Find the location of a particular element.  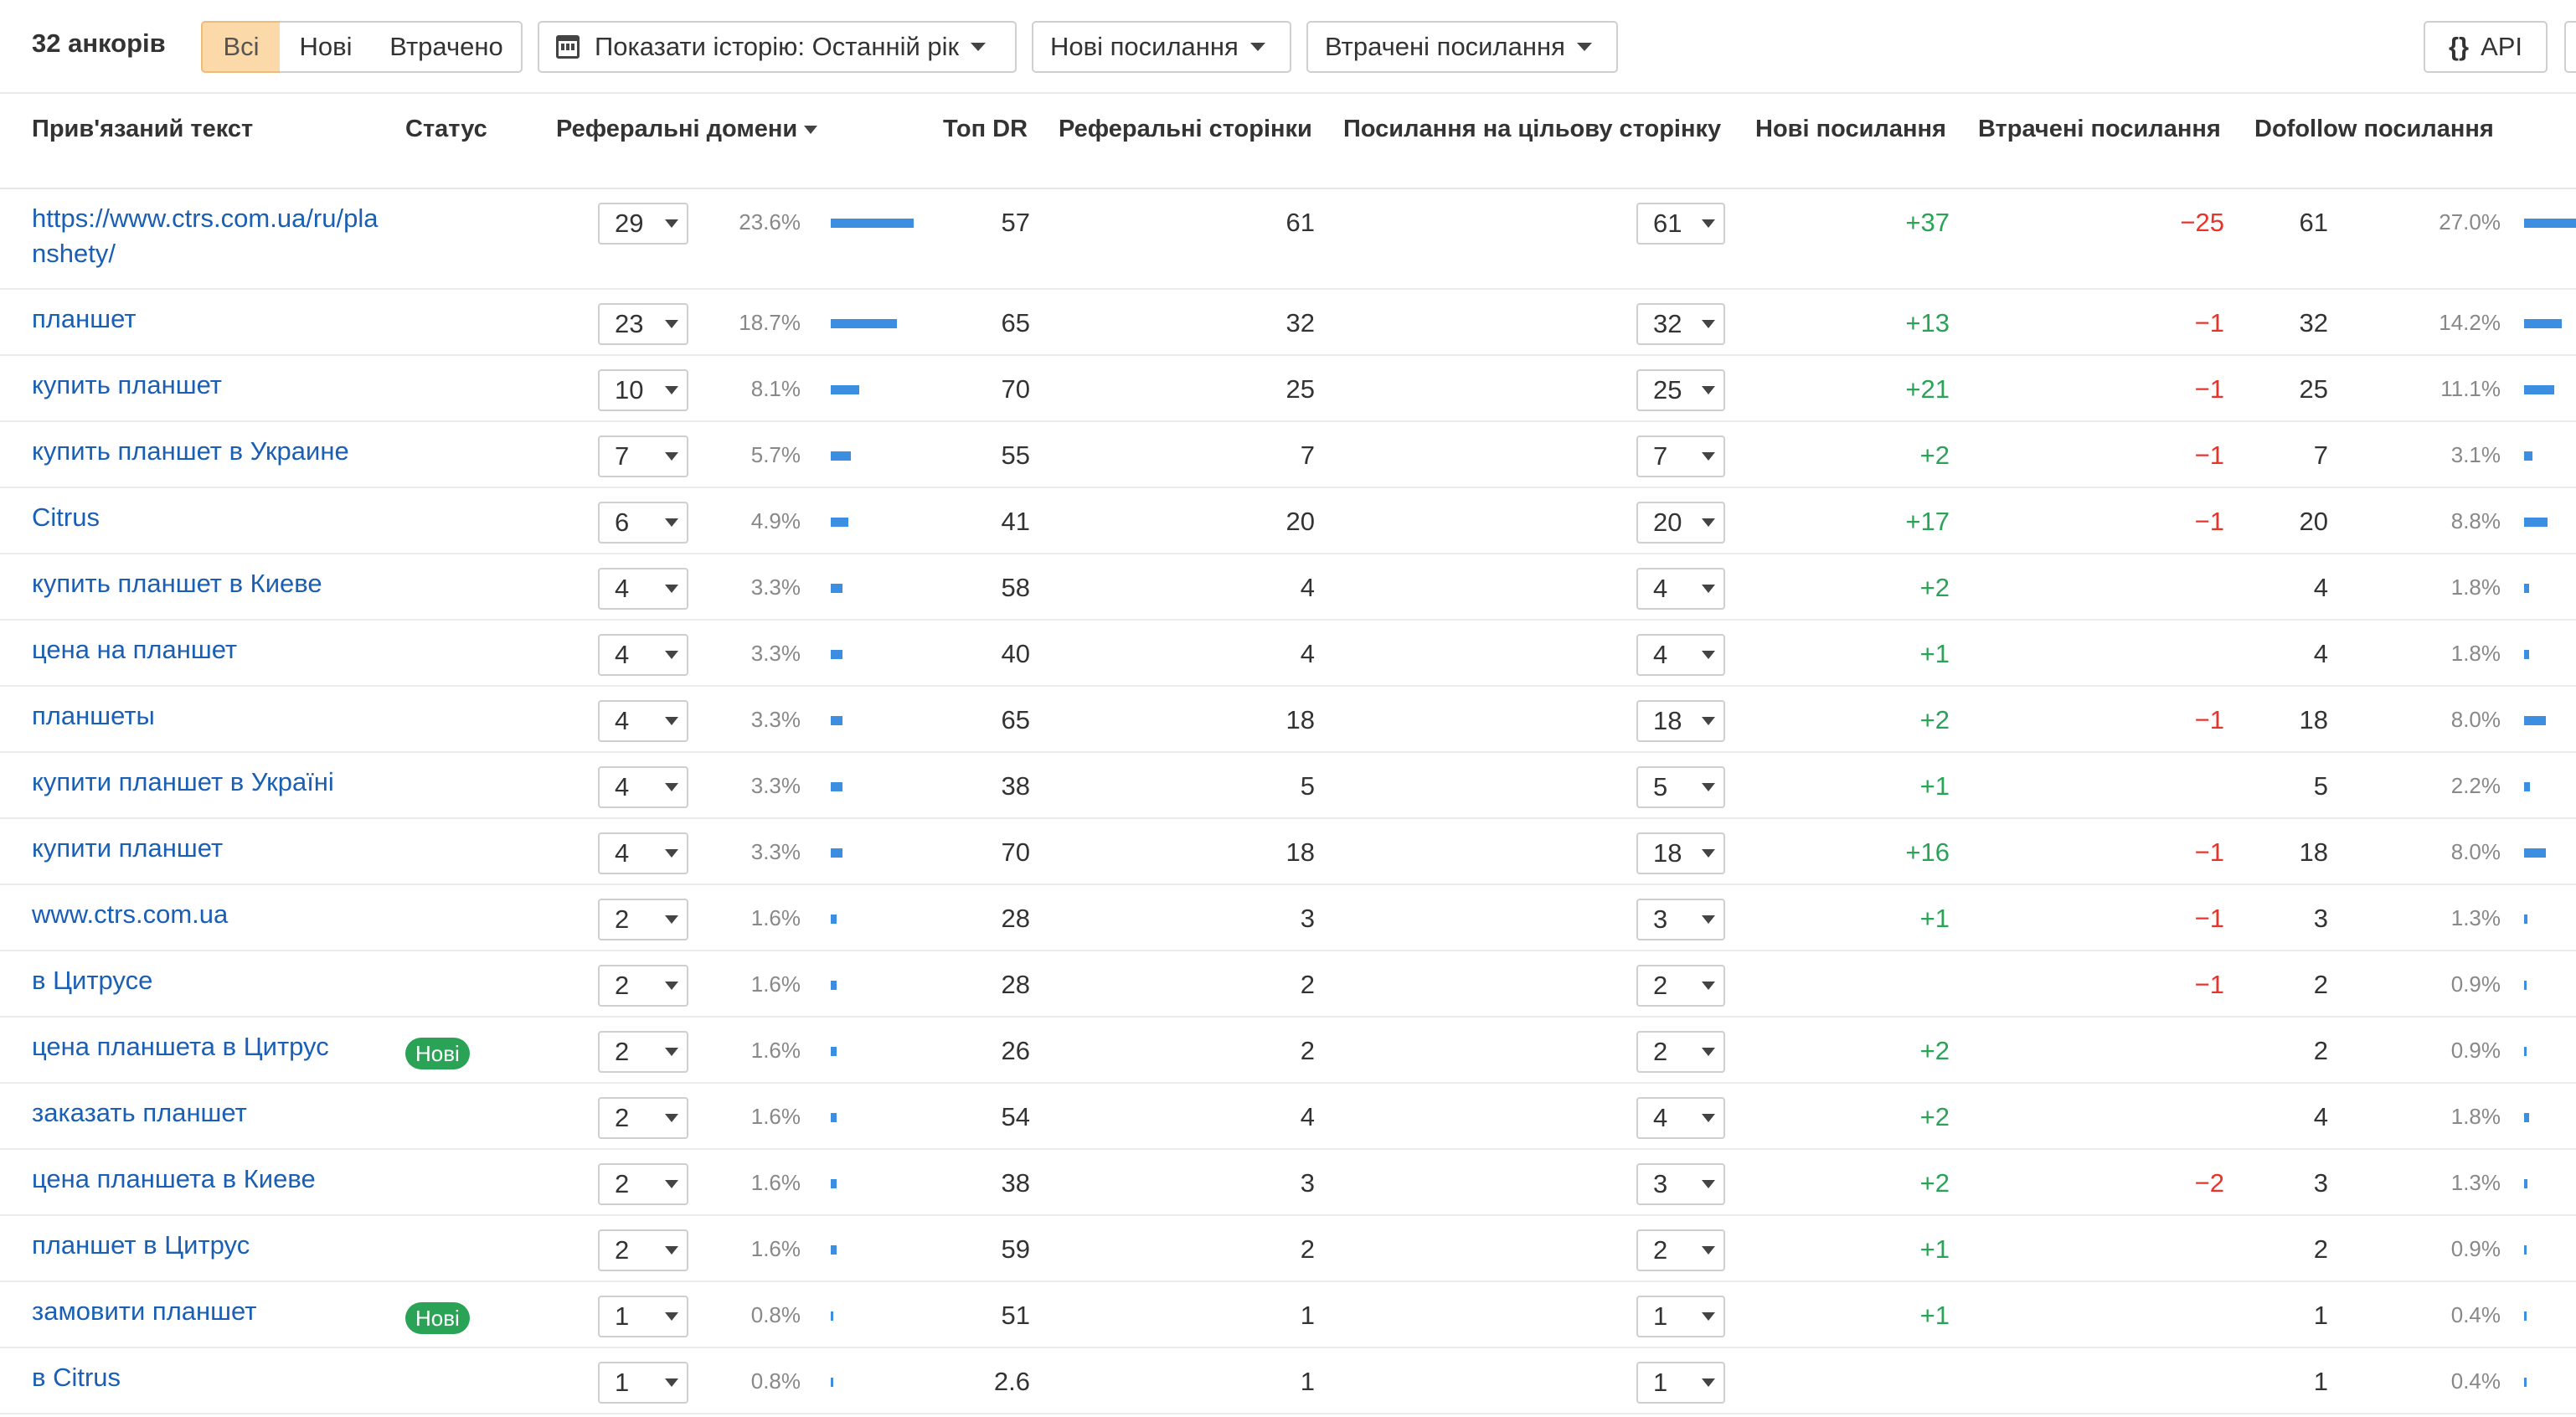

api-label: API is located at coordinates (2502, 46).